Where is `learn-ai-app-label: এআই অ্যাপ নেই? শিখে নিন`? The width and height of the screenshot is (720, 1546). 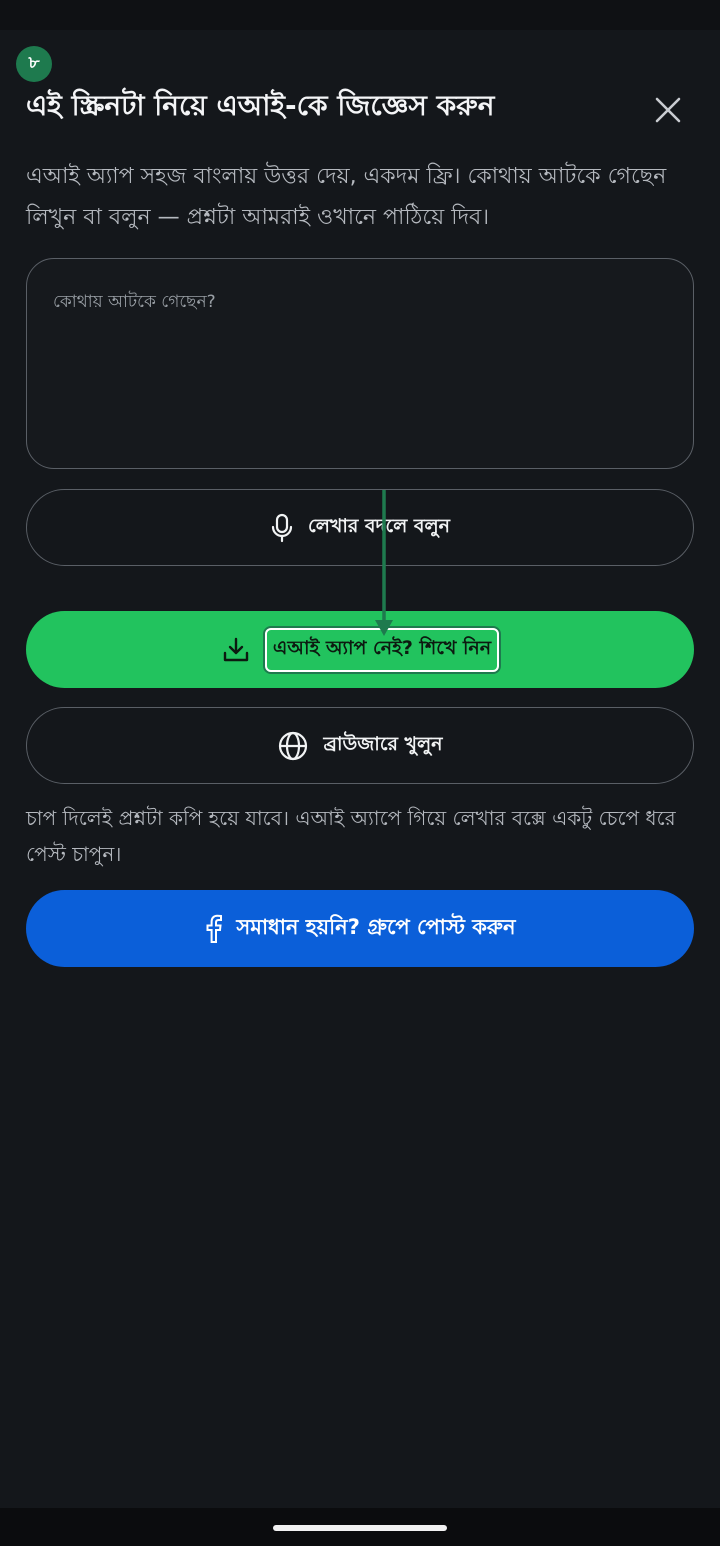 learn-ai-app-label: এআই অ্যাপ নেই? শিখে নিন is located at coordinates (382, 649).